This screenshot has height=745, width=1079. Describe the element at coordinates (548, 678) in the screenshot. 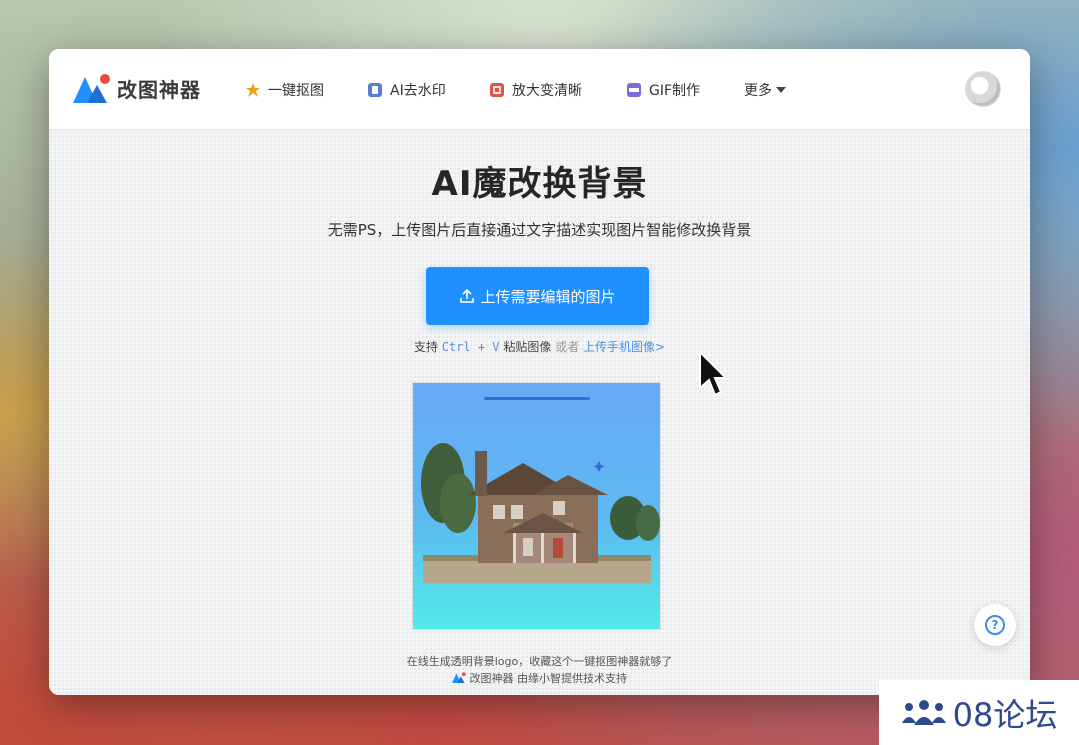

I see `footer-credit-text: 改图神器 由缘小智提供技术支持` at that location.